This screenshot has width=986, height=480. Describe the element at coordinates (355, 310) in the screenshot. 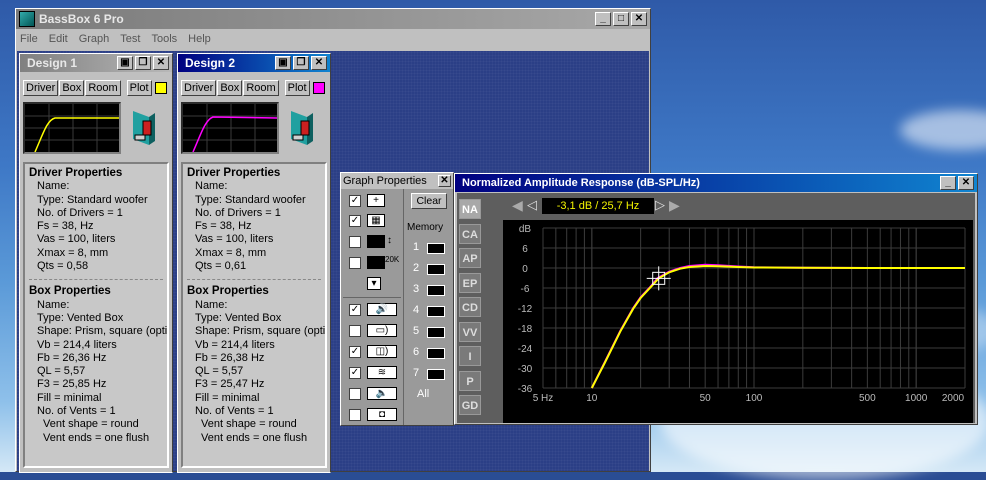

I see `checkbox-driver-layer: ✓` at that location.